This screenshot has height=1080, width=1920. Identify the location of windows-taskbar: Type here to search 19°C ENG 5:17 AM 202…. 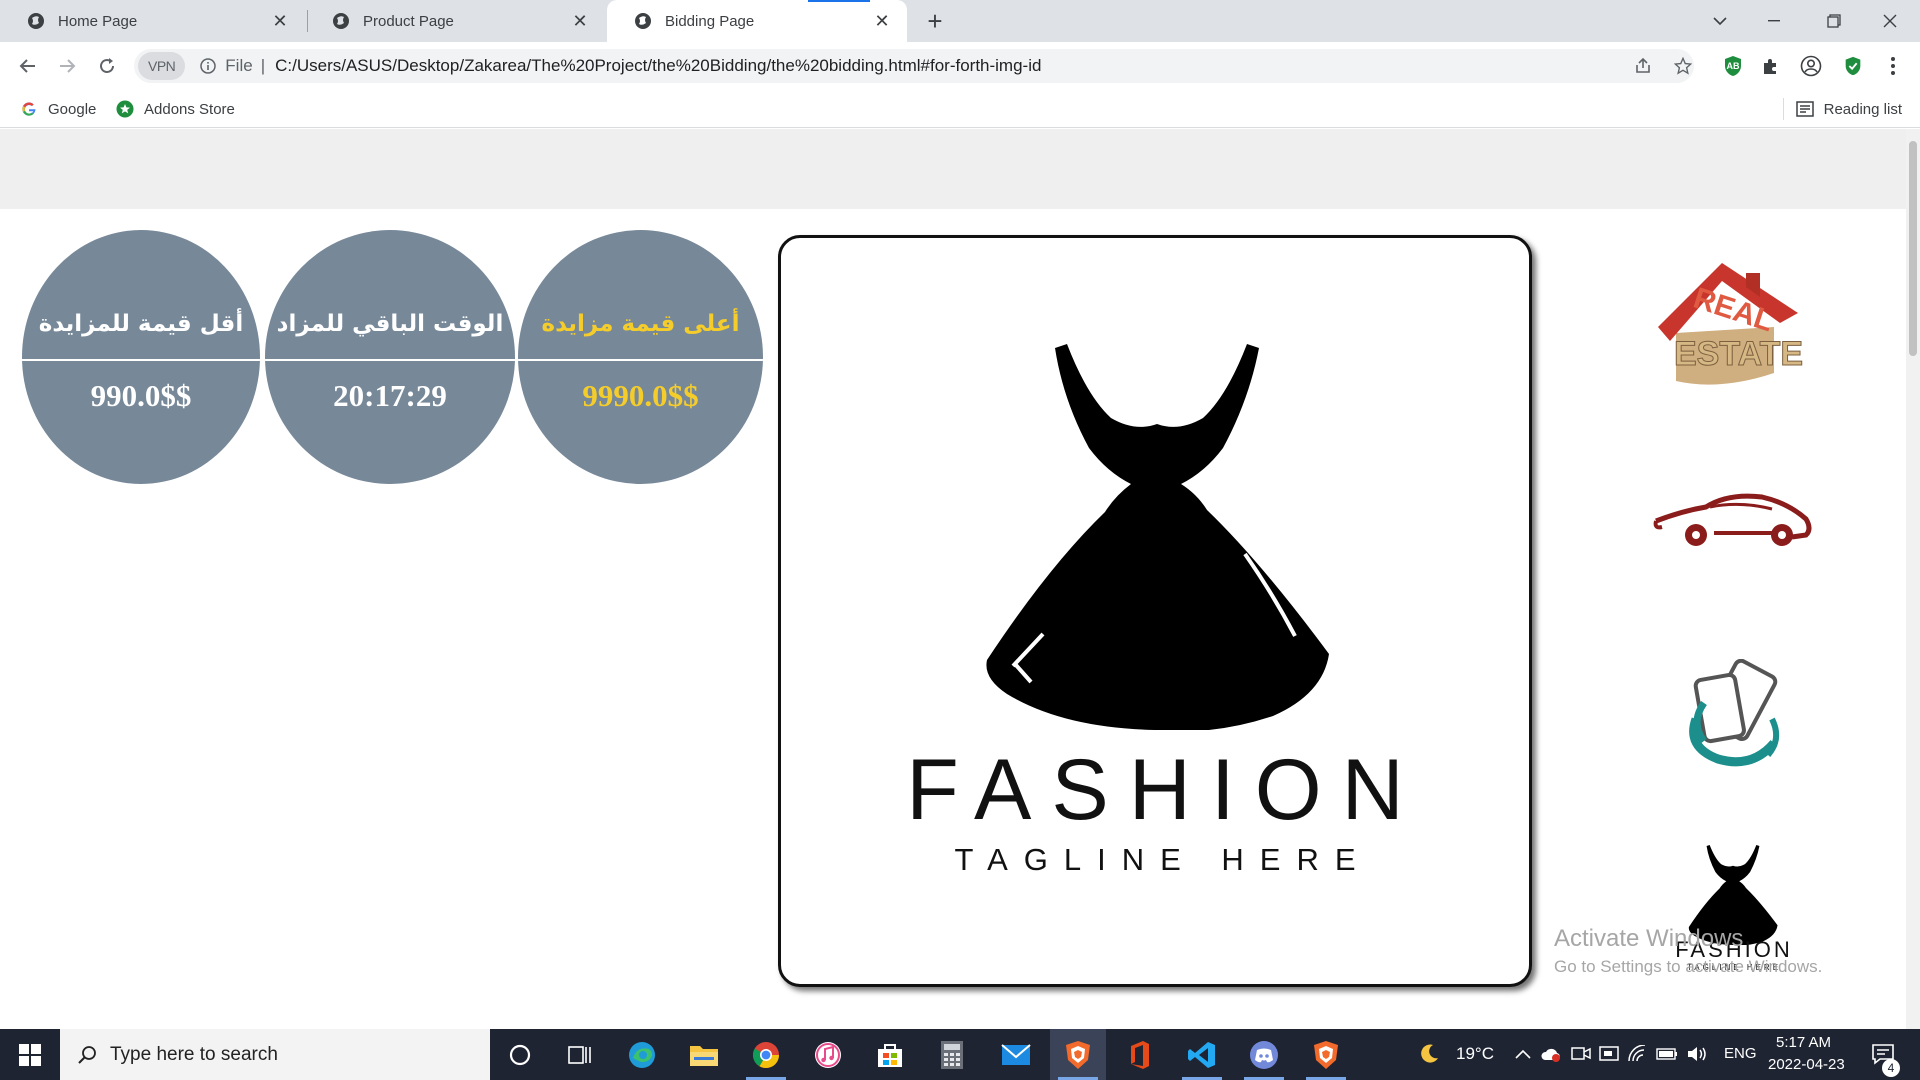
(960, 1054).